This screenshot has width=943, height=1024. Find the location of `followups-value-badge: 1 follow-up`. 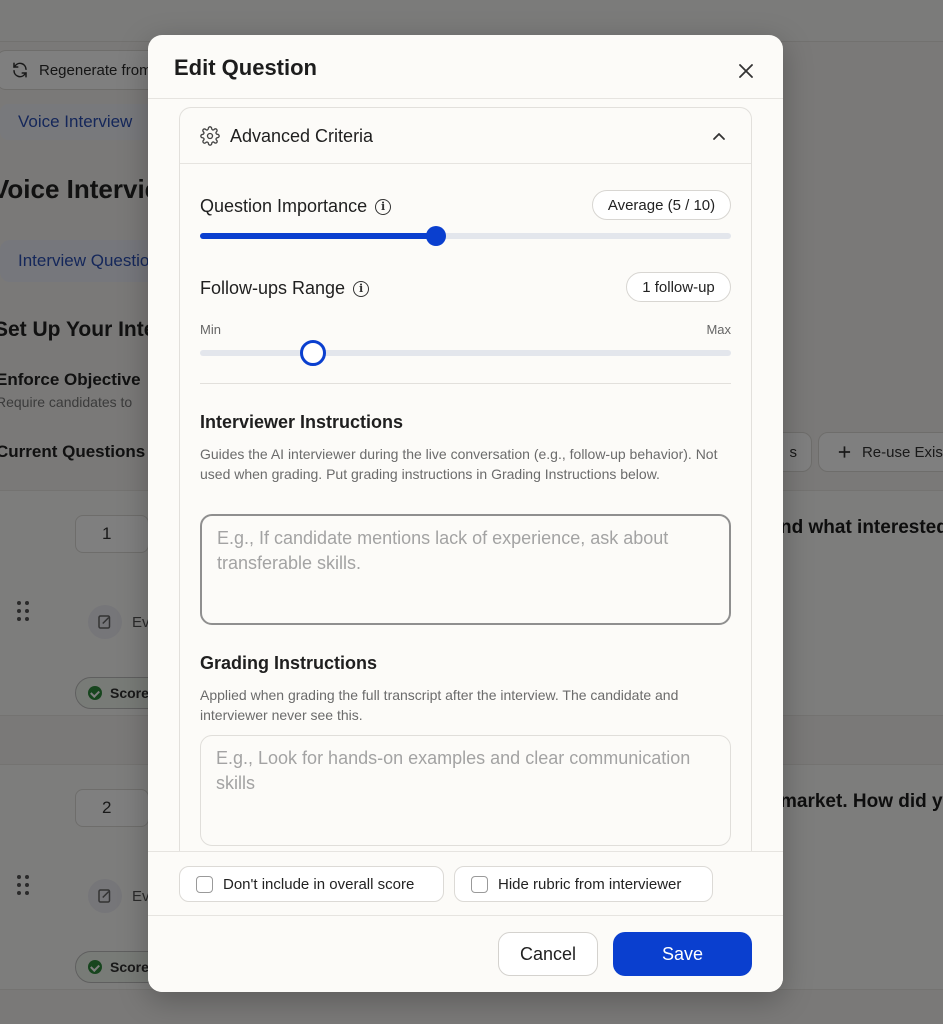

followups-value-badge: 1 follow-up is located at coordinates (678, 287).